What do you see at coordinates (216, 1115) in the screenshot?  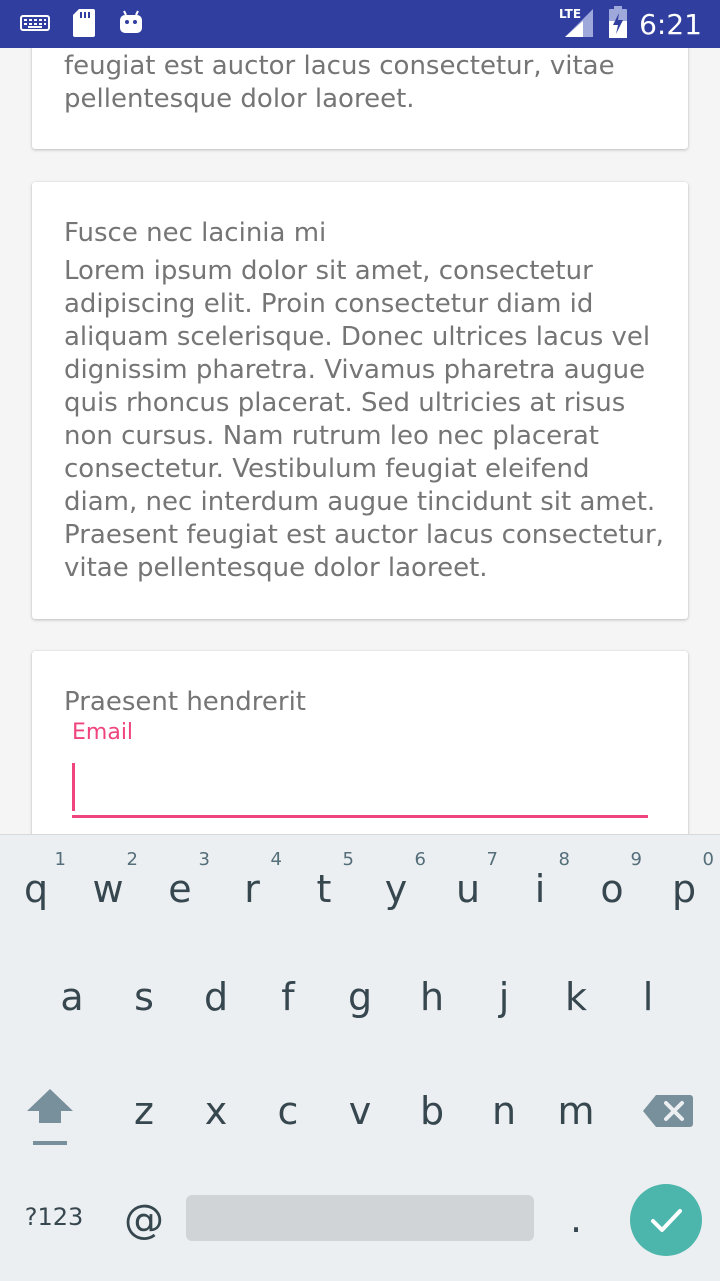 I see `key-x: x` at bounding box center [216, 1115].